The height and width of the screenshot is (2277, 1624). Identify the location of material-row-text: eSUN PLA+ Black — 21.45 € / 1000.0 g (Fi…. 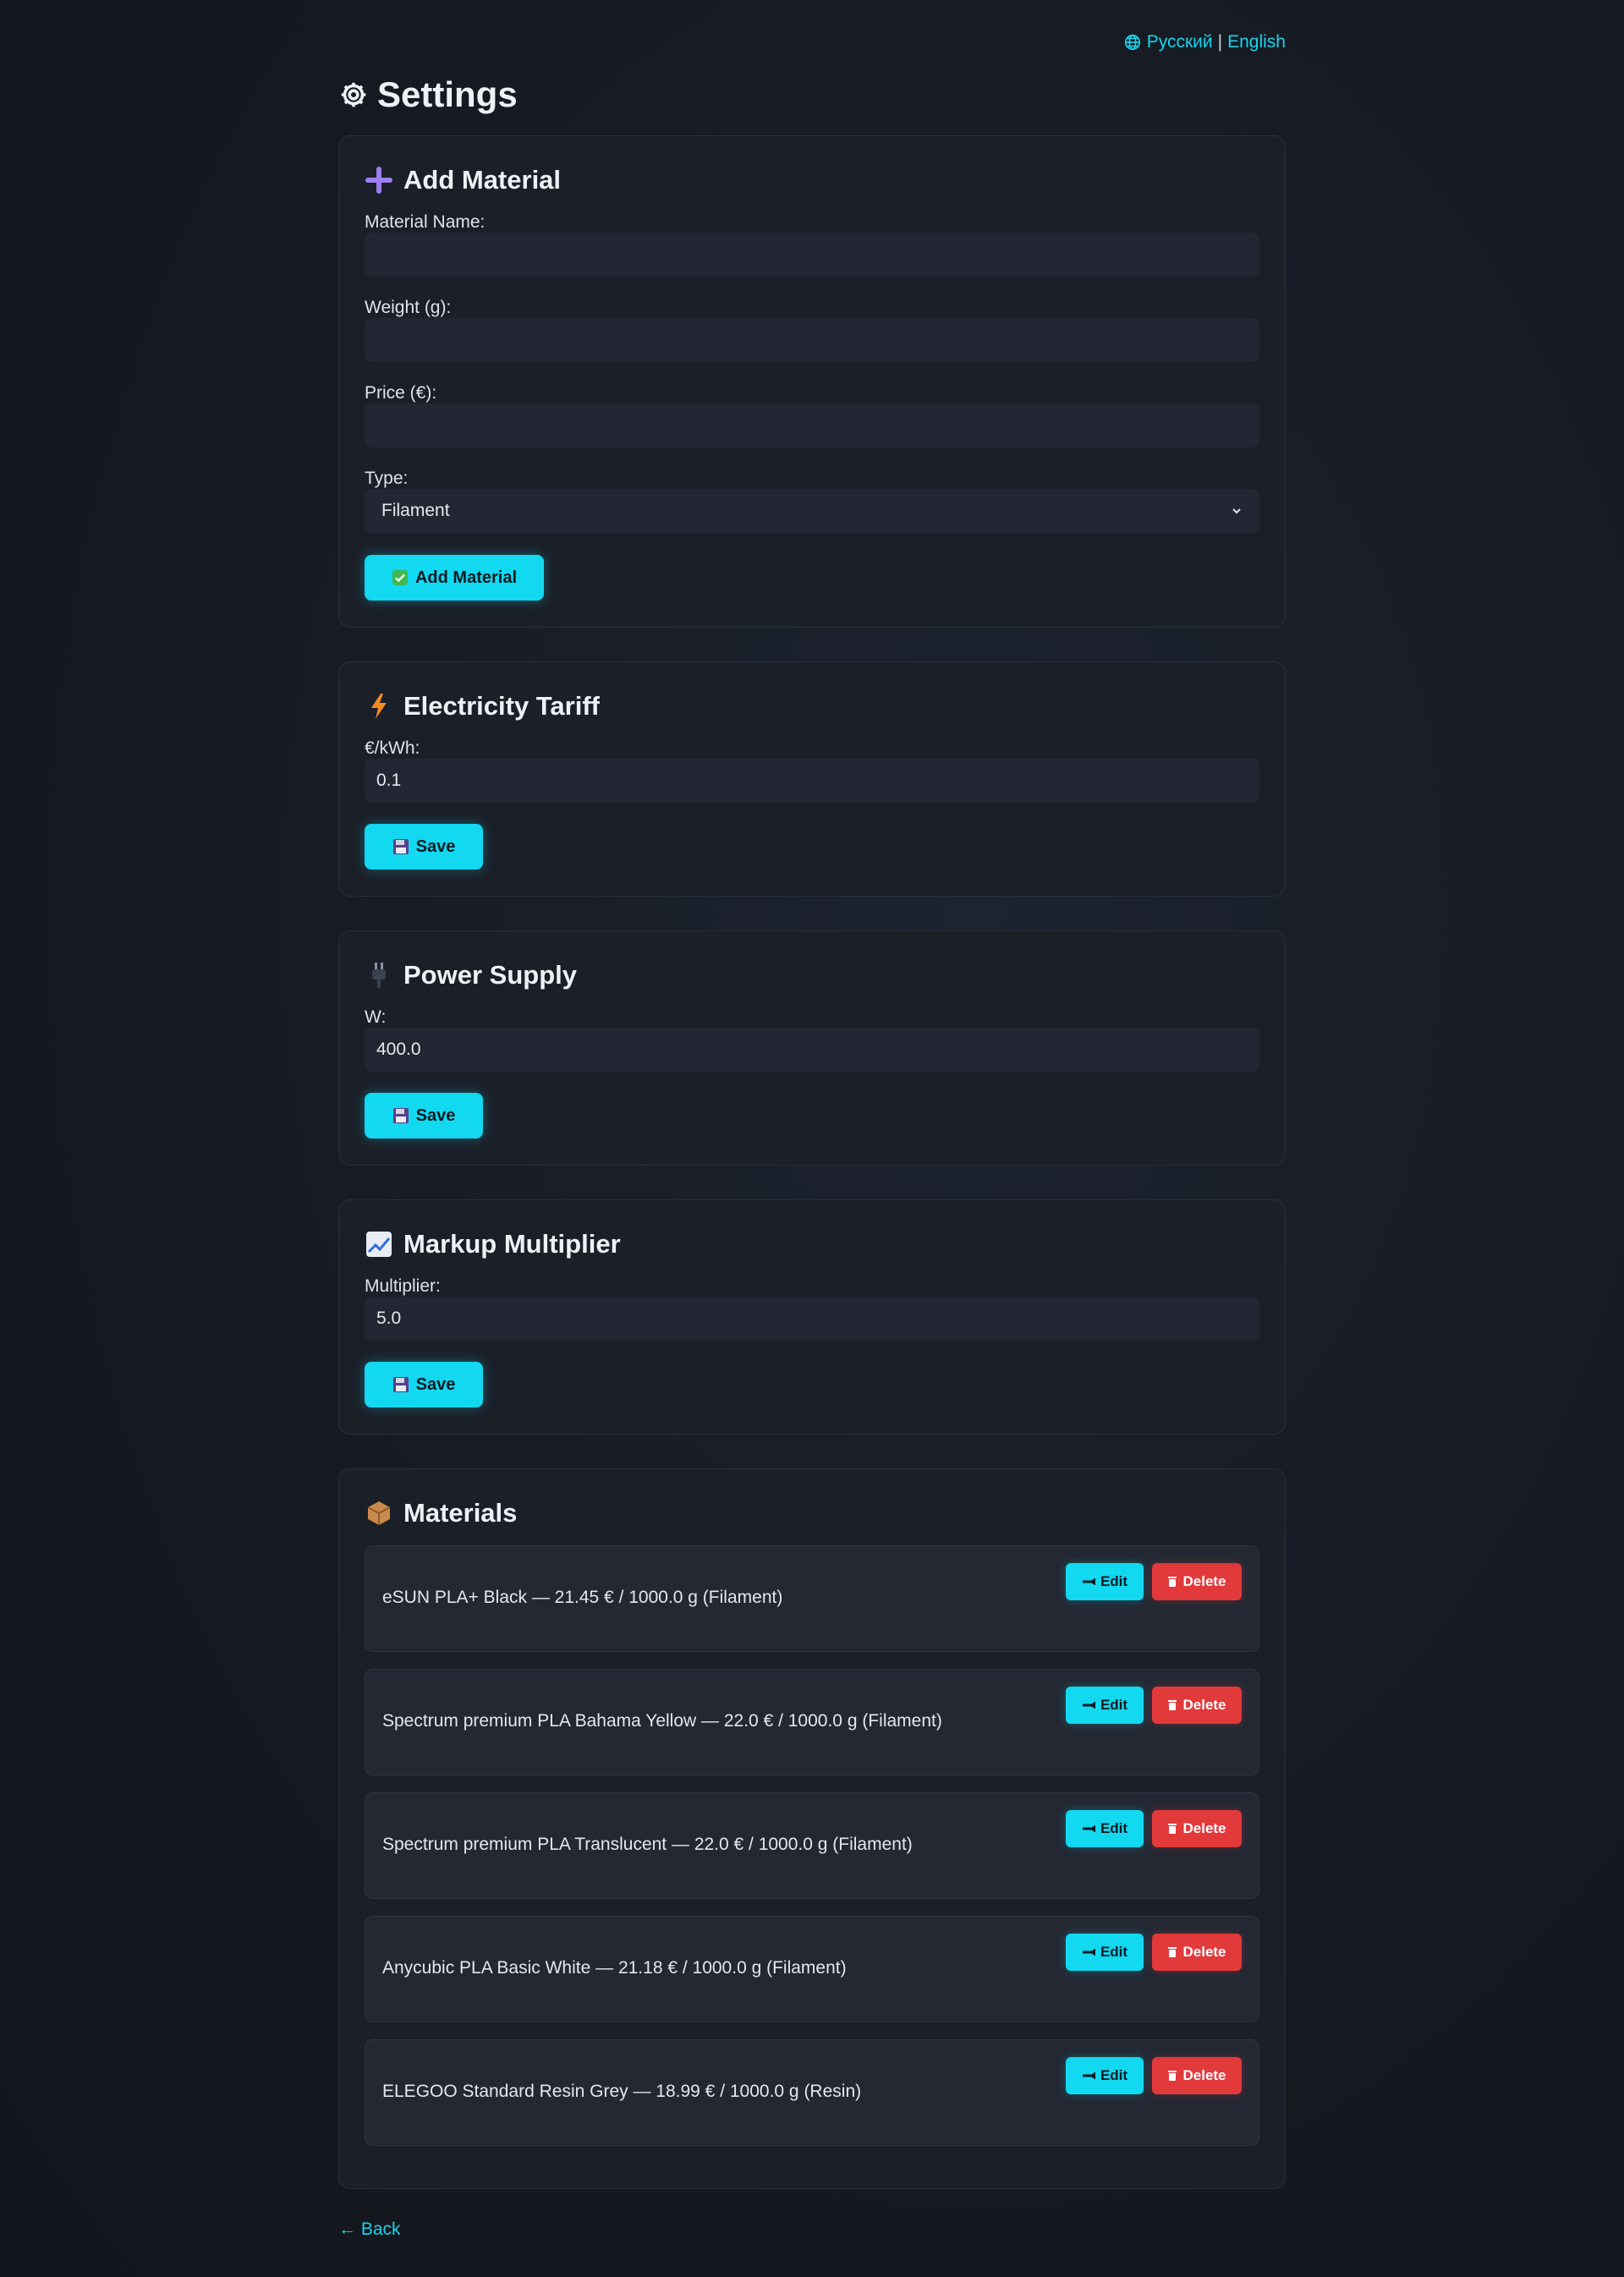
(582, 1597).